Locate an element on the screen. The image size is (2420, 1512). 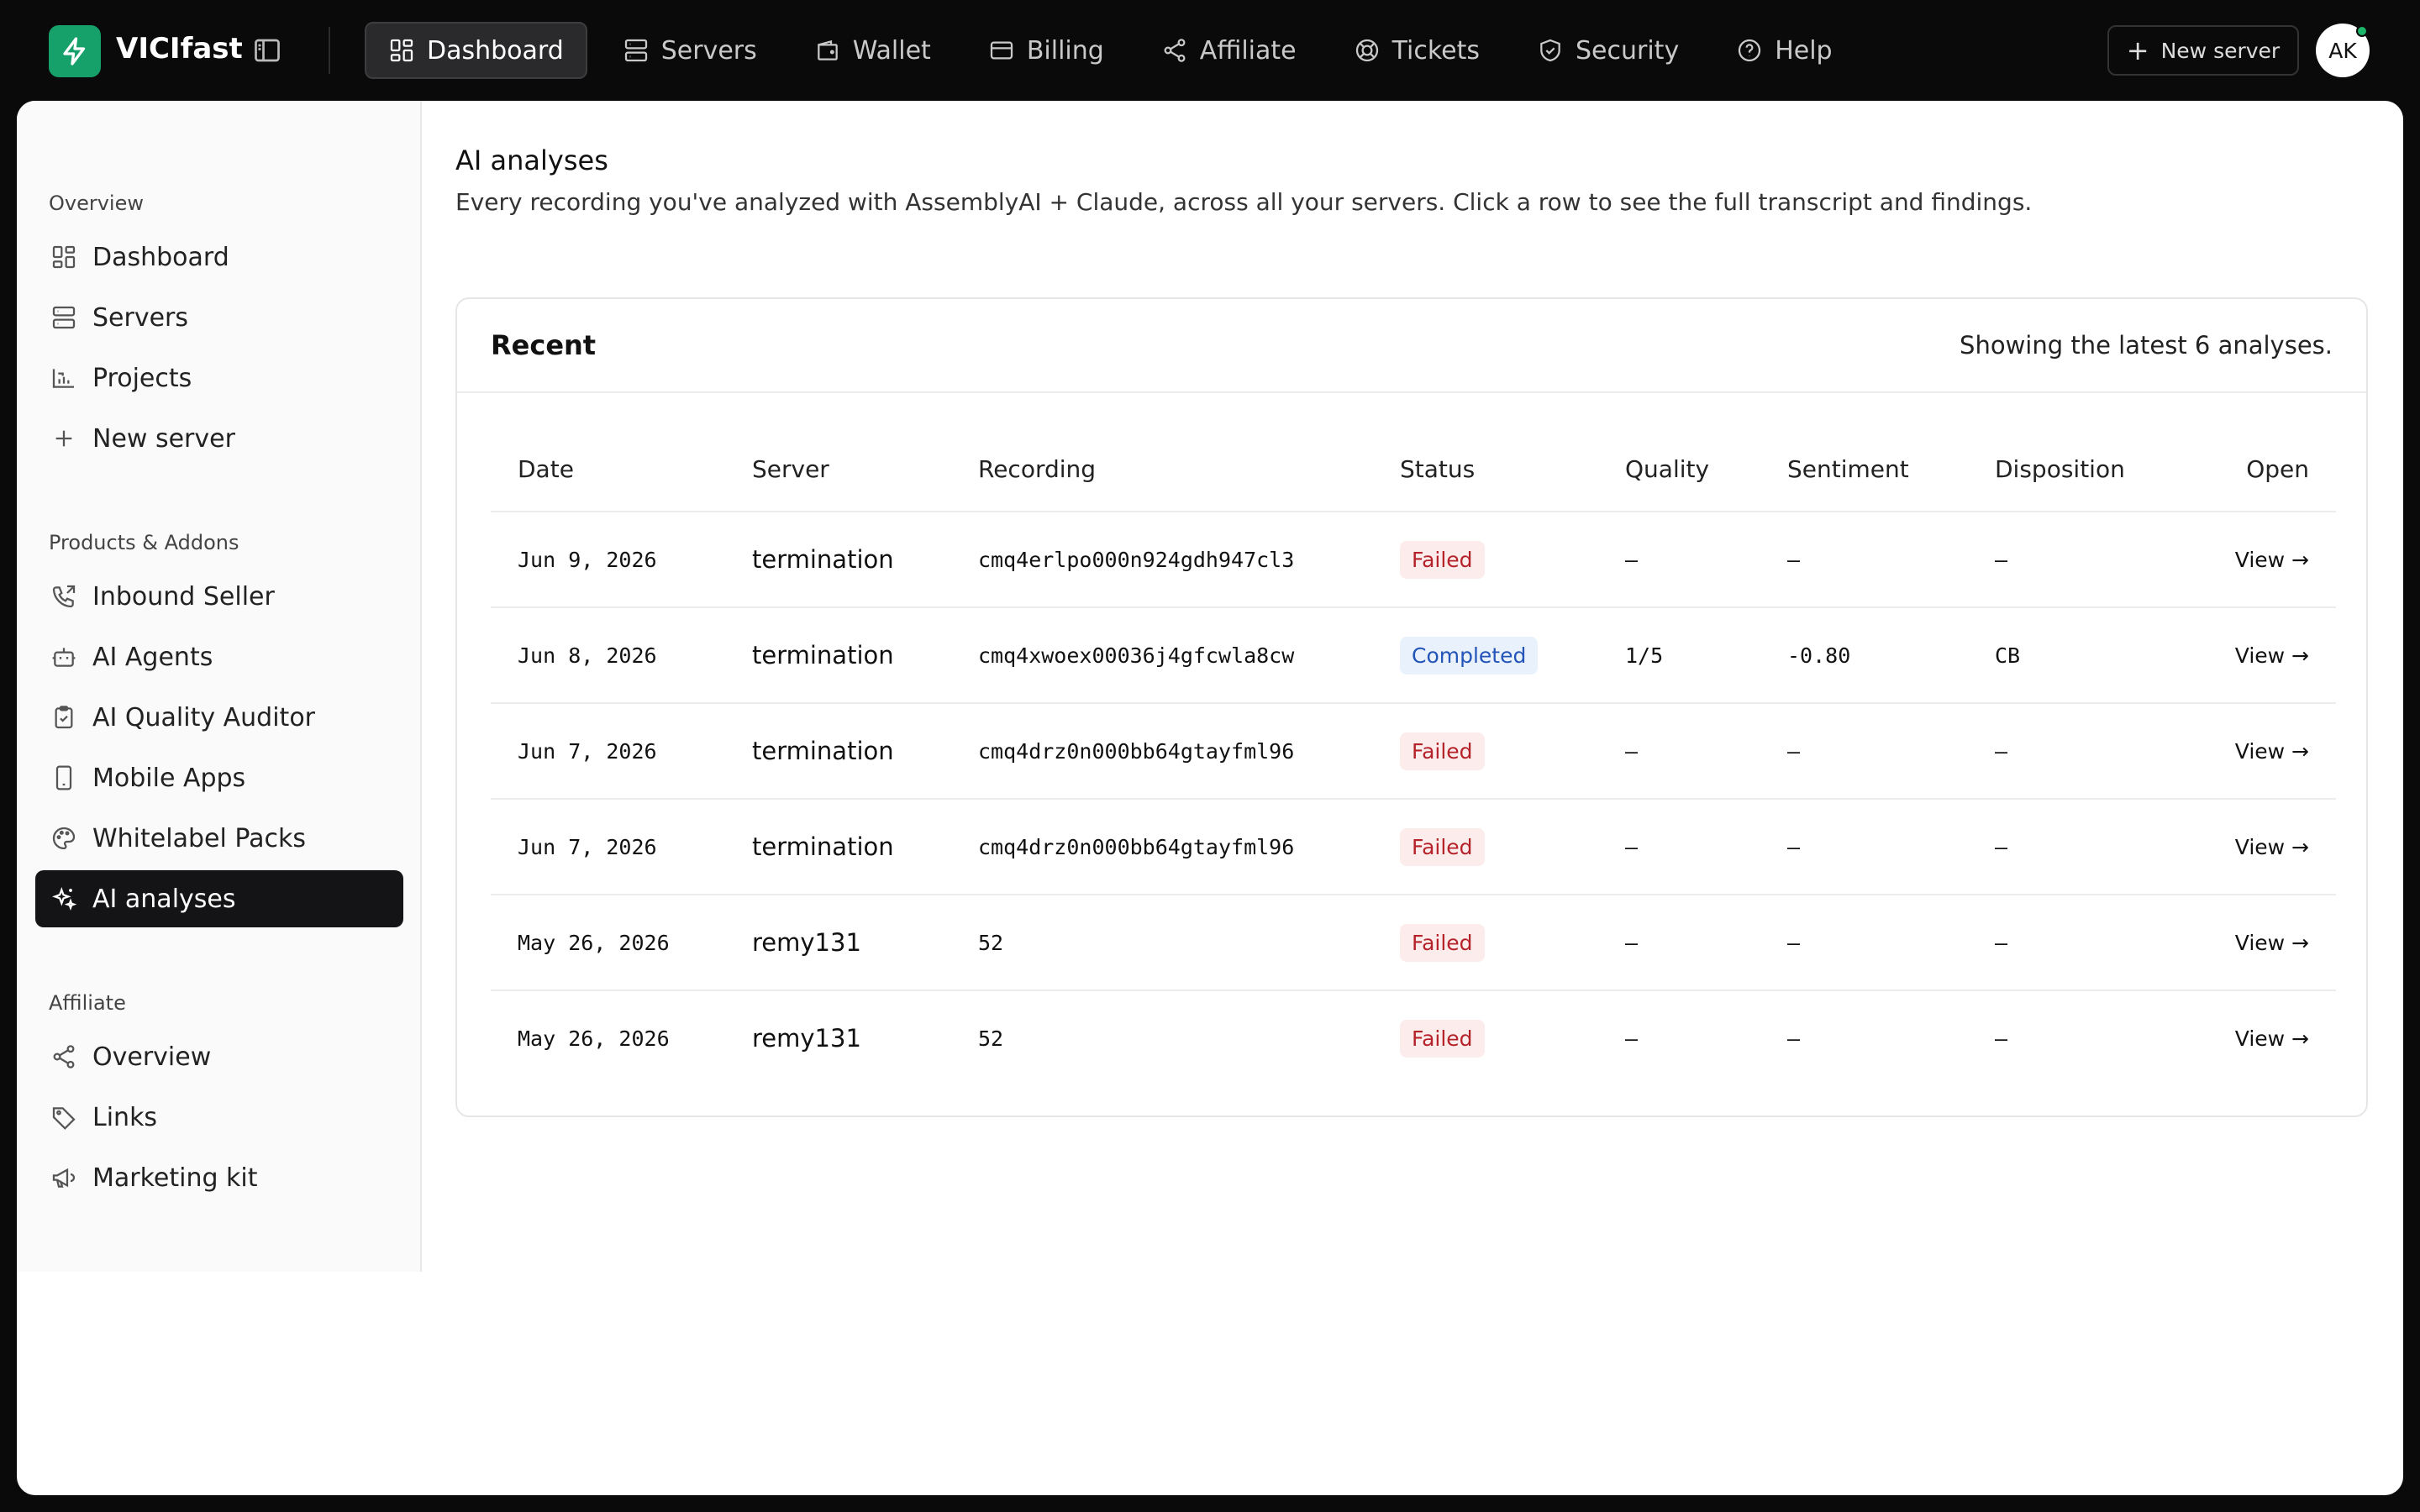
help-icon is located at coordinates (1750, 50).